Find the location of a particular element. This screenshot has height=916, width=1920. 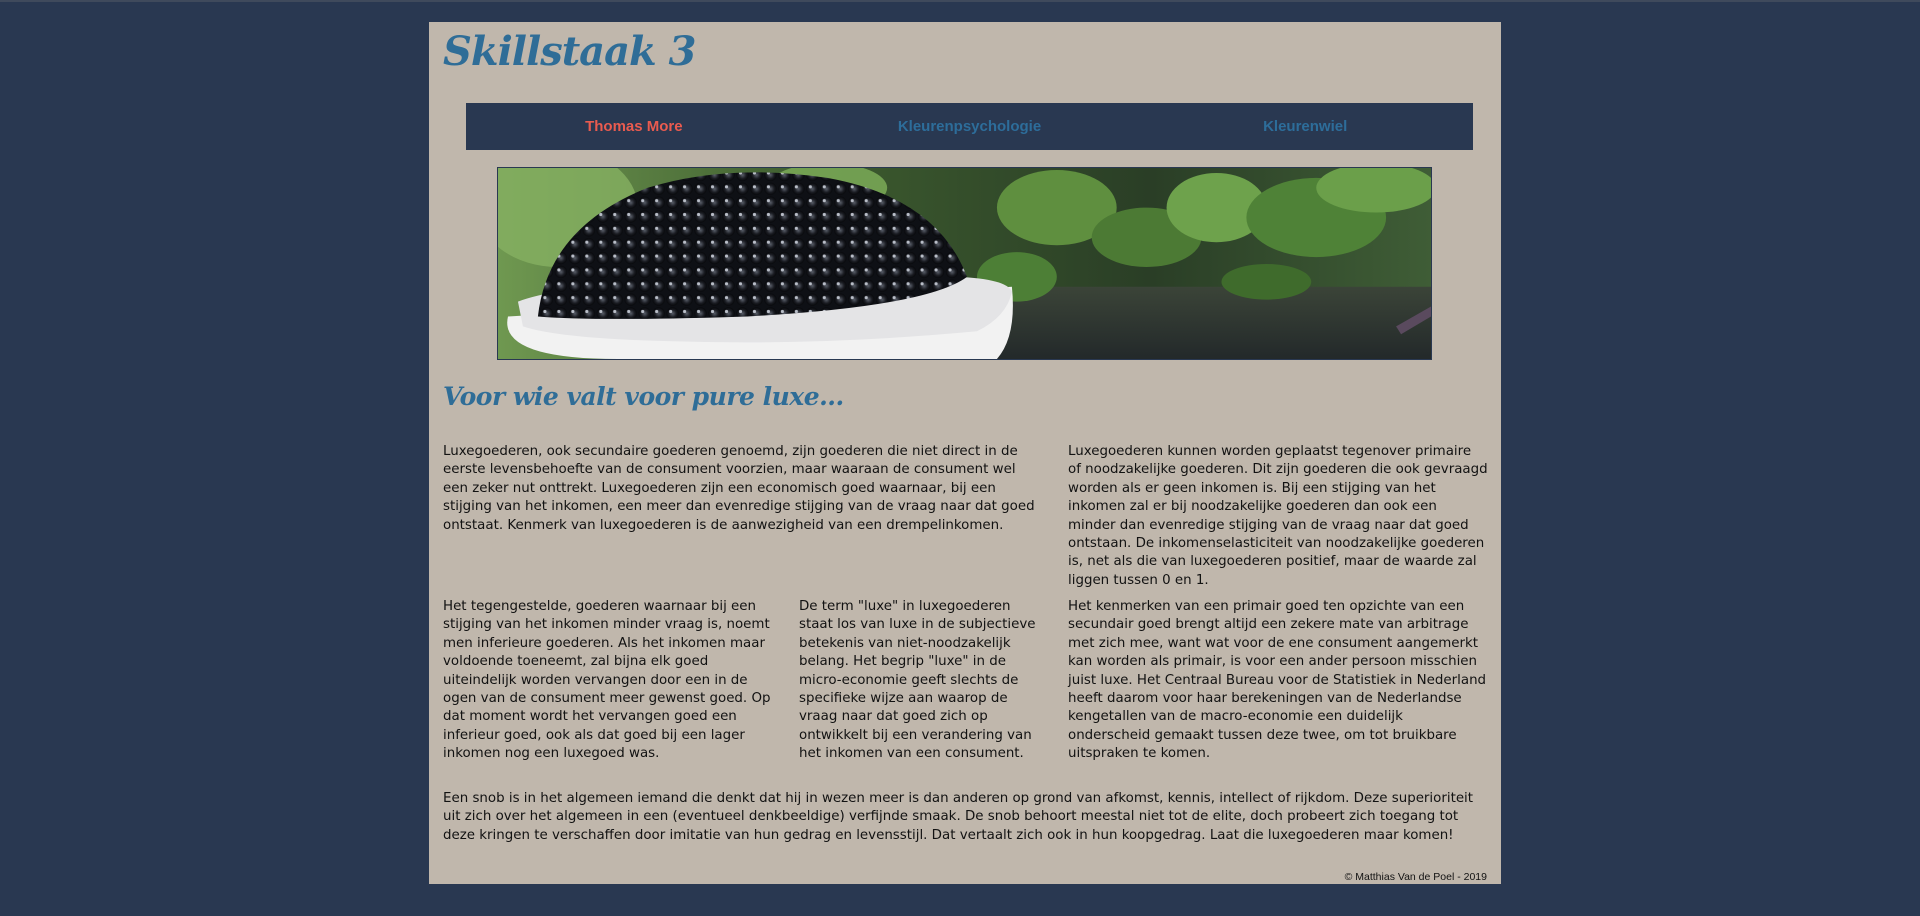

caviar-banner-image is located at coordinates (964, 263).